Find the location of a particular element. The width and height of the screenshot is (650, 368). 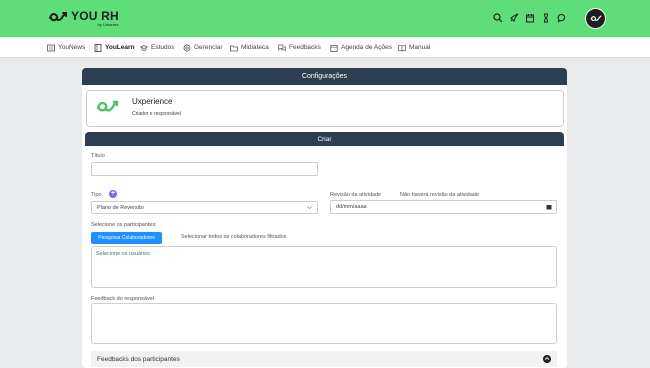

nav-item-feedbacks: Feedbacks is located at coordinates (299, 47).